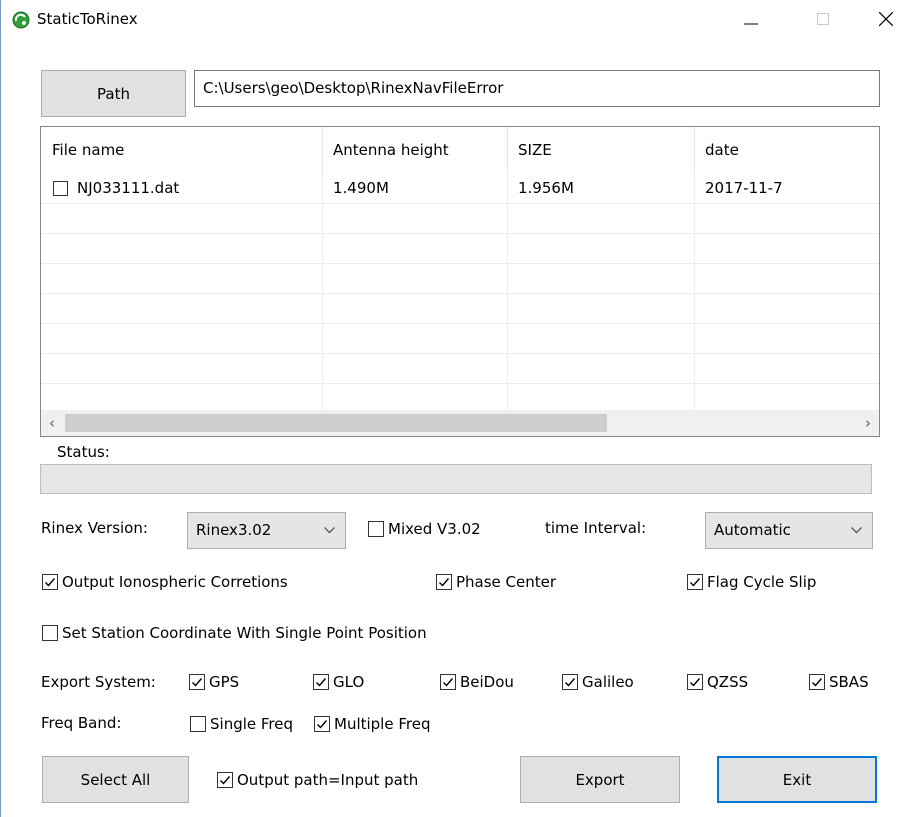 Image resolution: width=909 pixels, height=817 pixels. I want to click on app-icon, so click(21, 20).